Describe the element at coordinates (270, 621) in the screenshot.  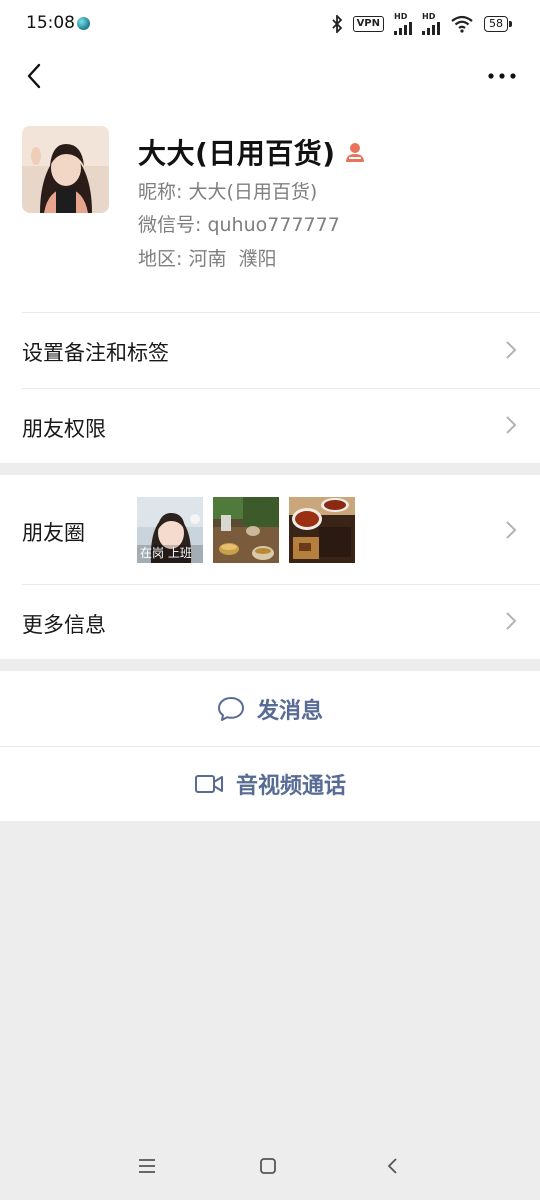
I see `more-info-row: 更多信息` at that location.